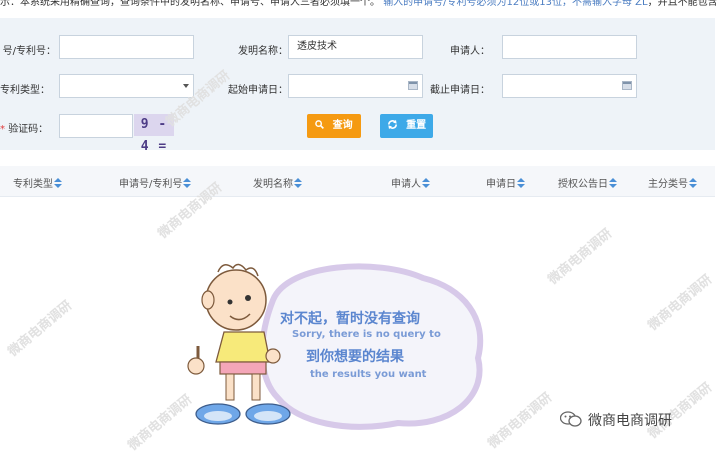 Image resolution: width=720 pixels, height=454 pixels. What do you see at coordinates (630, 421) in the screenshot?
I see `brand-name: 微商电商调研` at bounding box center [630, 421].